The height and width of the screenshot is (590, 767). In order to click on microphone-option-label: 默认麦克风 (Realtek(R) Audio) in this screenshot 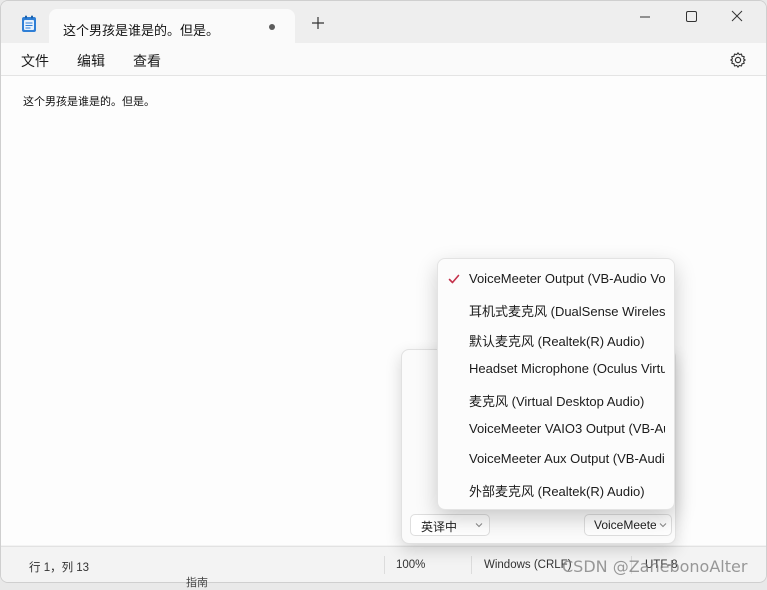, I will do `click(557, 341)`.